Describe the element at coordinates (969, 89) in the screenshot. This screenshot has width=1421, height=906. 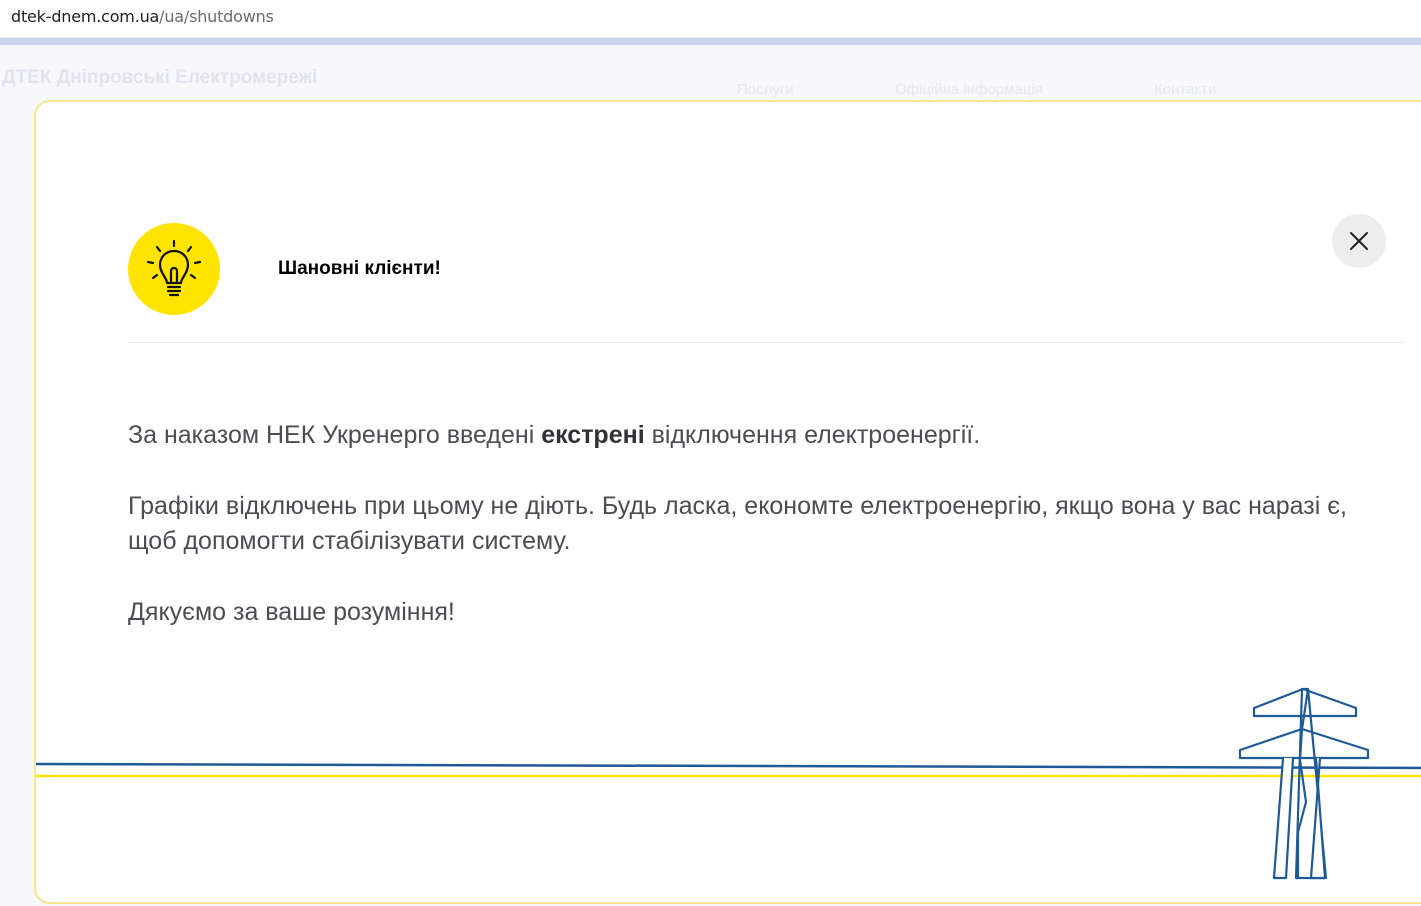
I see `nav-item-official-info: Офіційна інформація` at that location.